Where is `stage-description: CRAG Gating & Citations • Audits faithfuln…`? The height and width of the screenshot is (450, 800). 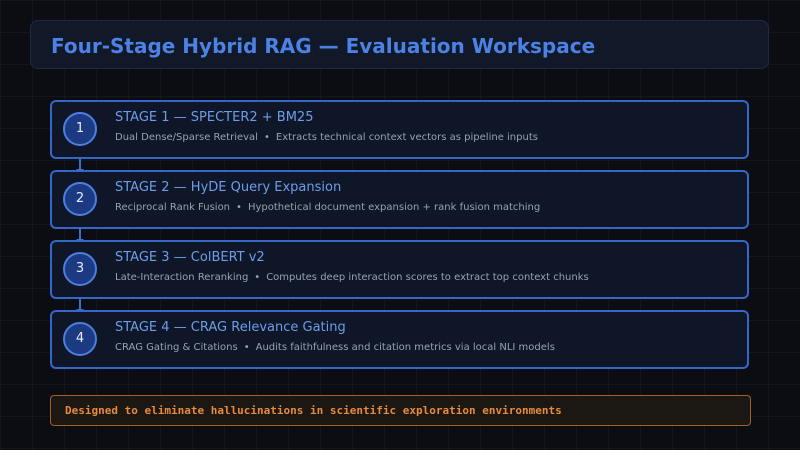 stage-description: CRAG Gating & Citations • Audits faithfuln… is located at coordinates (335, 347).